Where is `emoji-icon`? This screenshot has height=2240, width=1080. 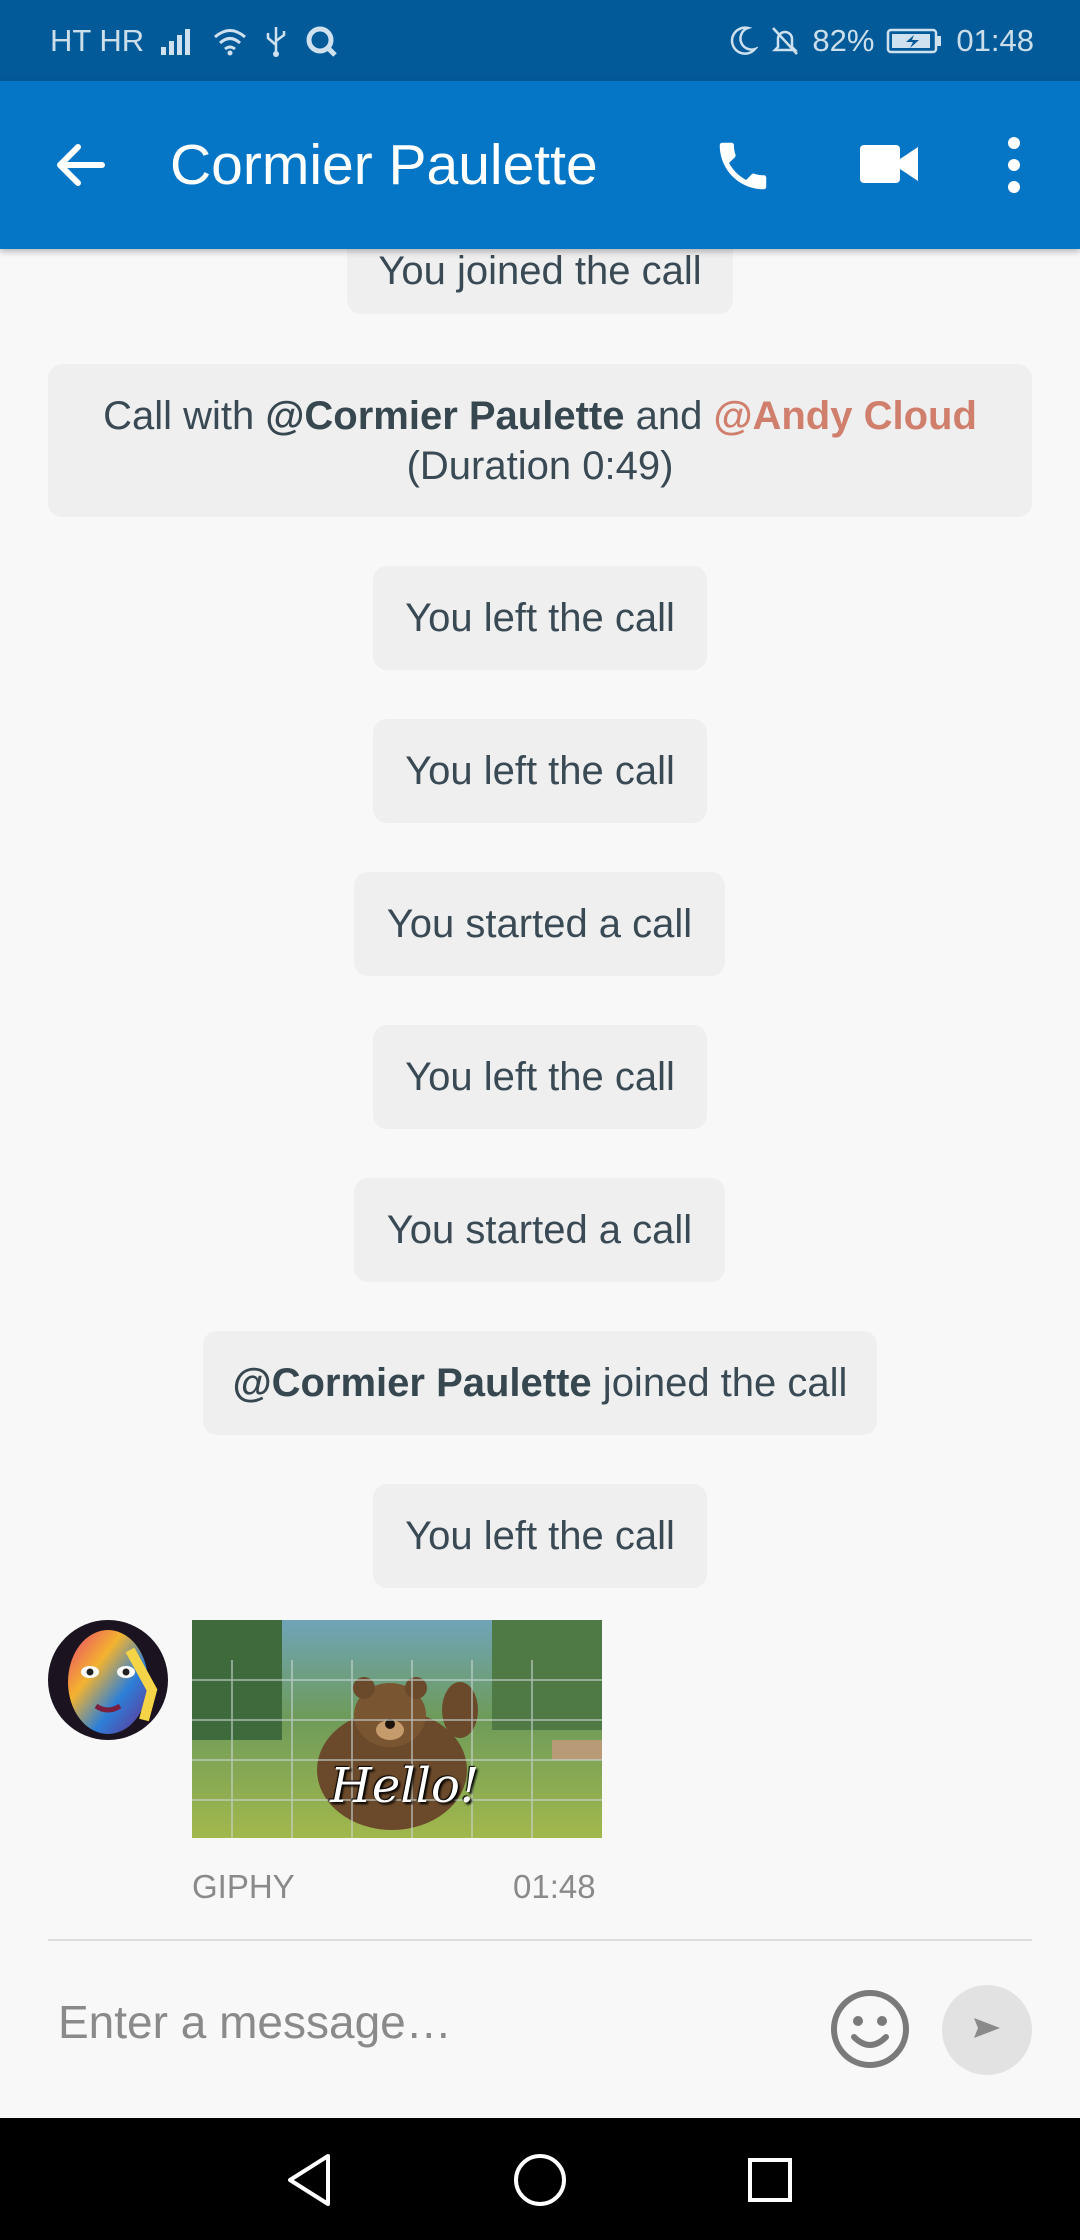 emoji-icon is located at coordinates (870, 2029).